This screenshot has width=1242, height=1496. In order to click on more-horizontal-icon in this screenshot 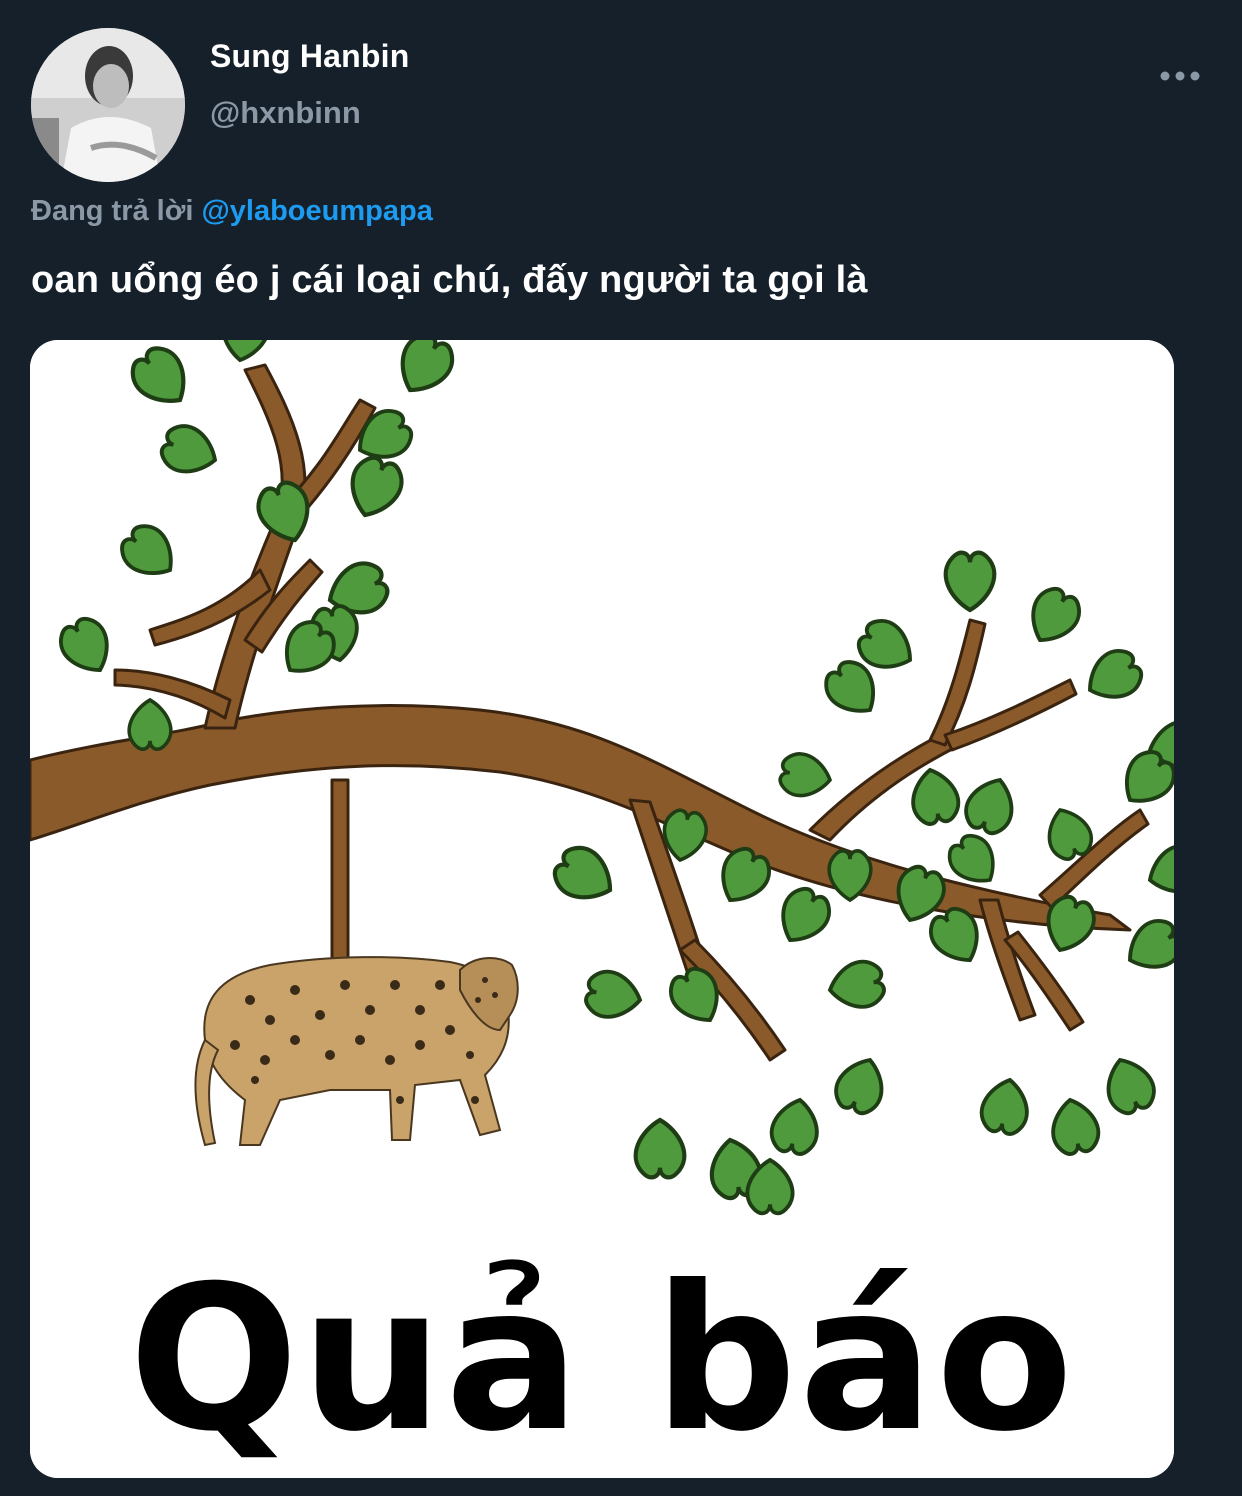, I will do `click(1180, 76)`.